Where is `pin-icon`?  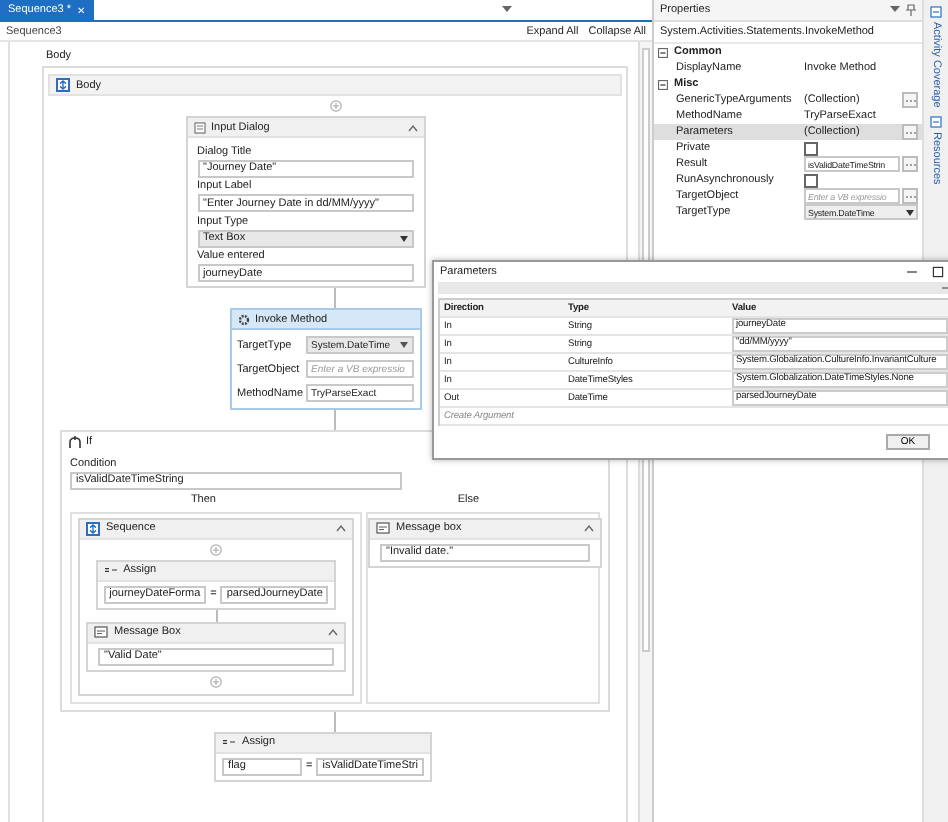
pin-icon is located at coordinates (911, 10).